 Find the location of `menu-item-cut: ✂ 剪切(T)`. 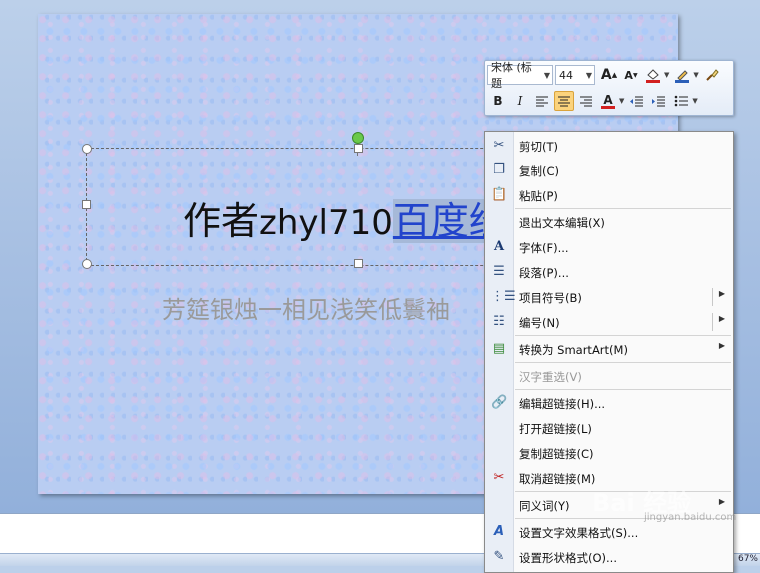

menu-item-cut: ✂ 剪切(T) is located at coordinates (609, 146).